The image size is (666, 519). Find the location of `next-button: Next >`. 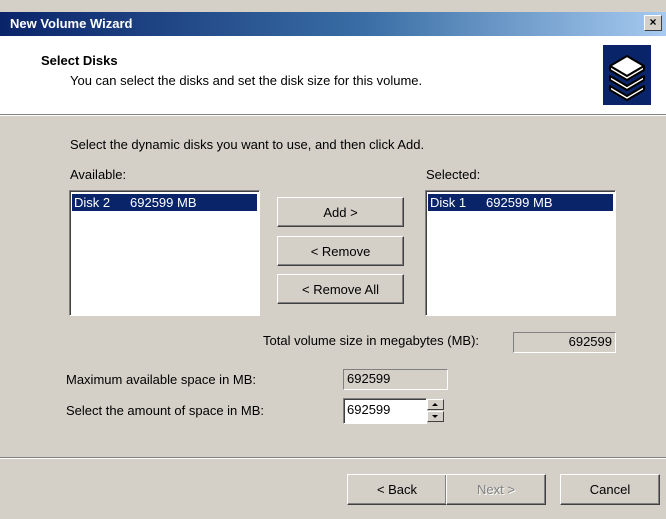

next-button: Next > is located at coordinates (496, 489).